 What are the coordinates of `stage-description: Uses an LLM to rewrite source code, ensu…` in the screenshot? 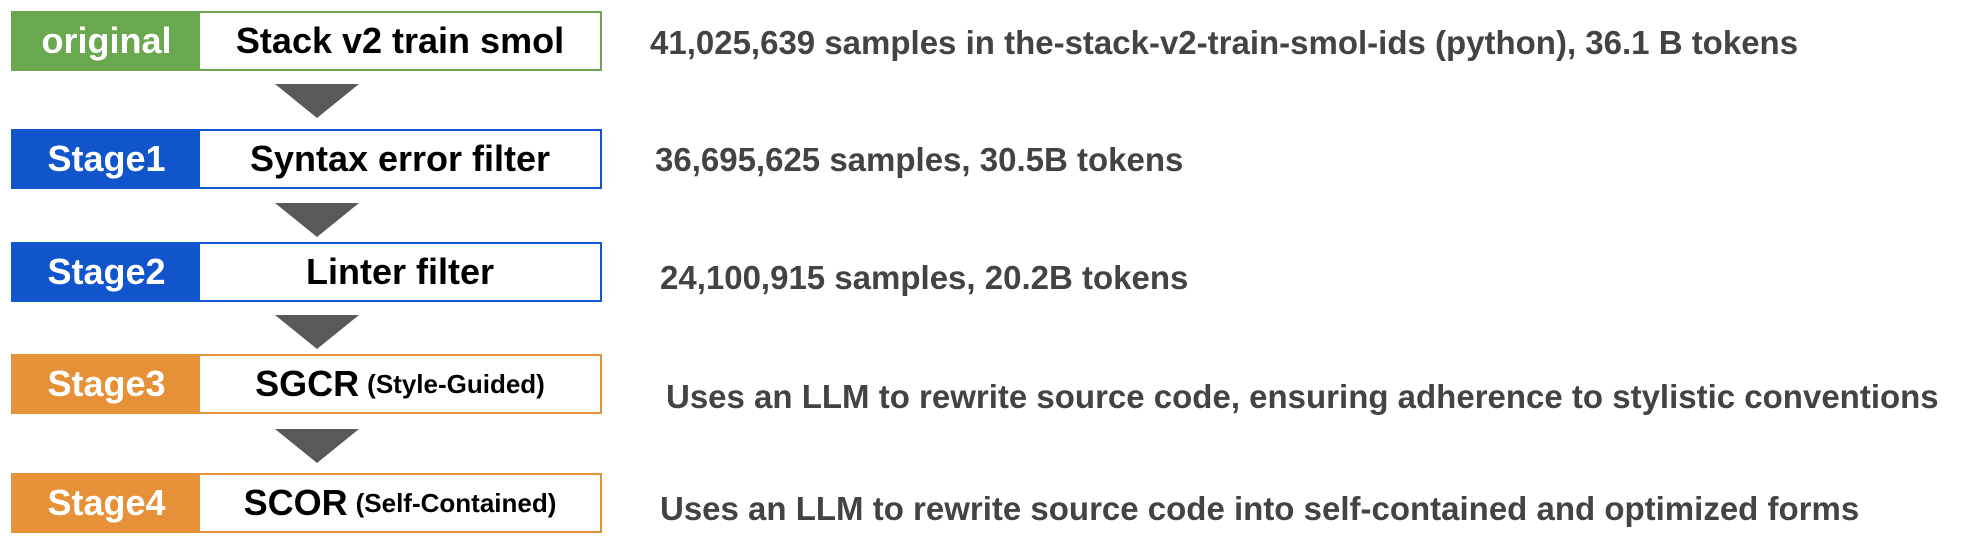 It's located at (1302, 396).